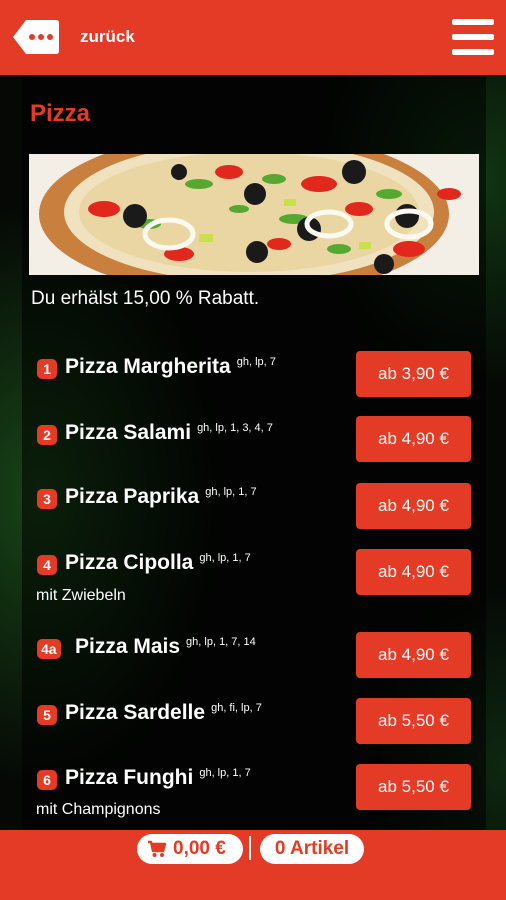 This screenshot has height=900, width=506. I want to click on price-button: ab 3,90 €, so click(413, 374).